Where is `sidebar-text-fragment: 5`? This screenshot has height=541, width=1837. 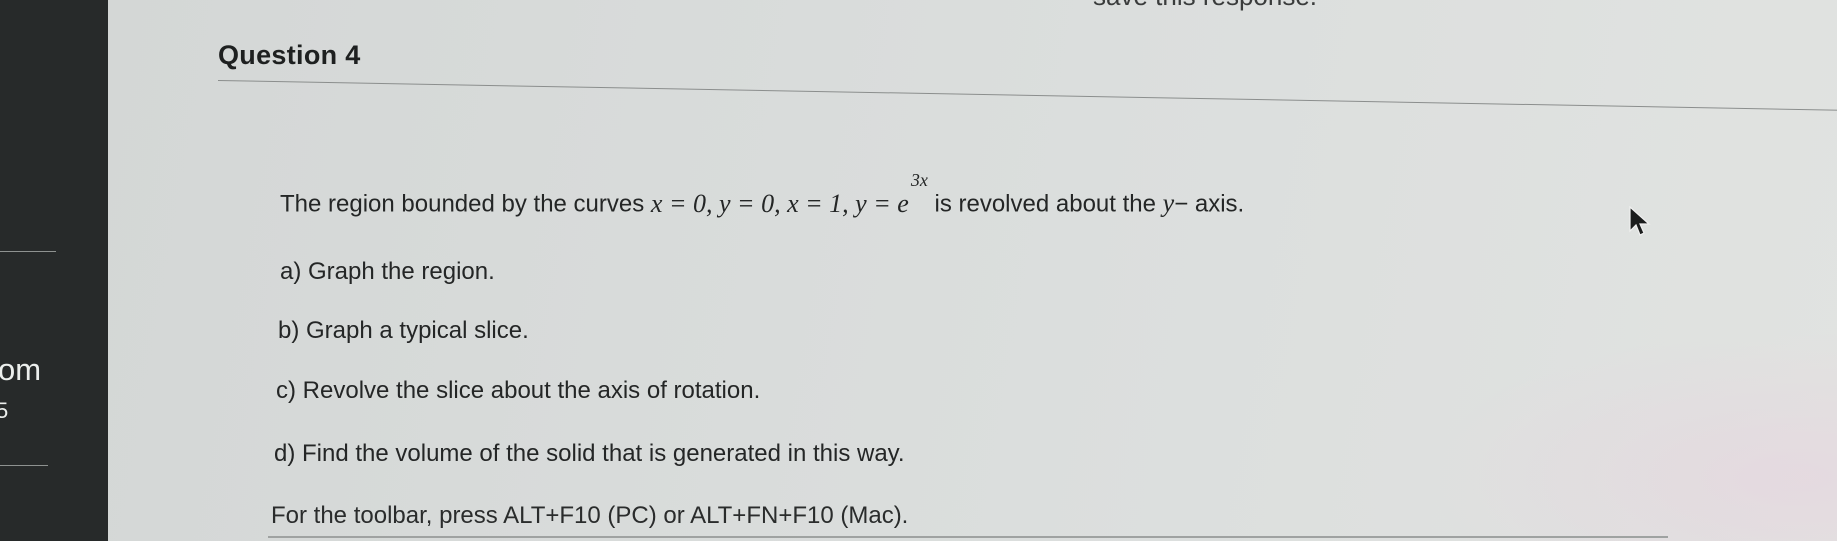
sidebar-text-fragment: 5 is located at coordinates (4, 410).